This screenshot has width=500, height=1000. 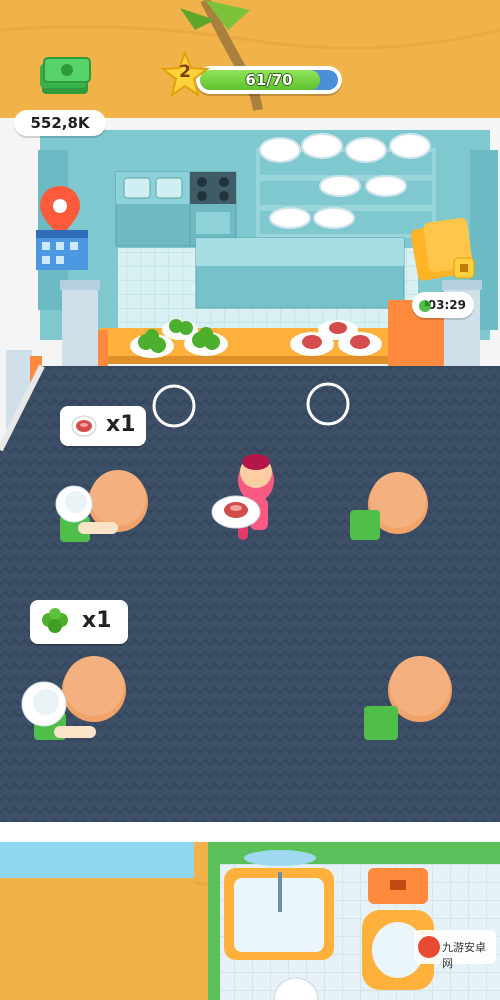 I want to click on watermark: 九游安卓网, so click(x=455, y=950).